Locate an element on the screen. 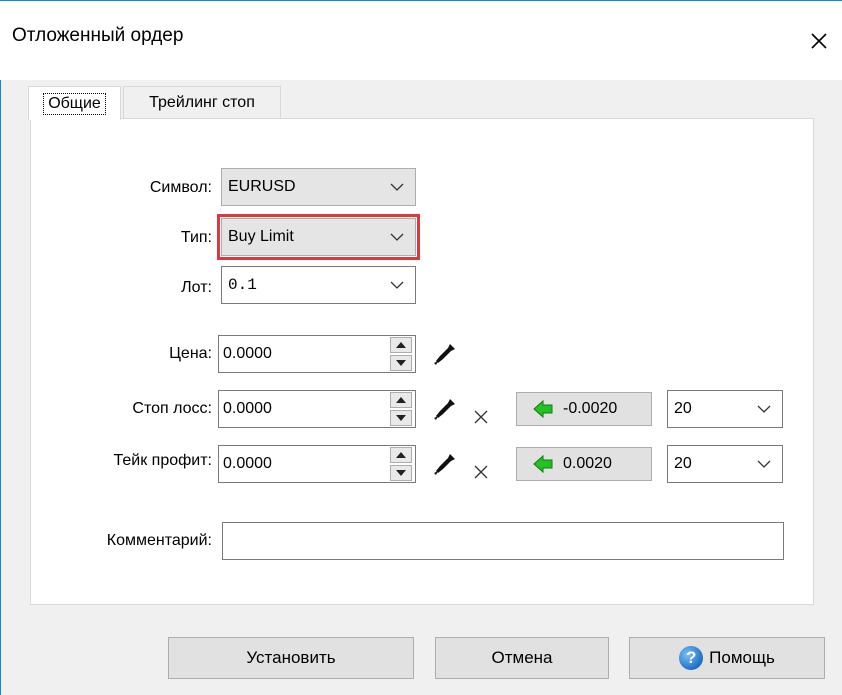 Image resolution: width=842 pixels, height=695 pixels. price-label: Цена: is located at coordinates (190, 353).